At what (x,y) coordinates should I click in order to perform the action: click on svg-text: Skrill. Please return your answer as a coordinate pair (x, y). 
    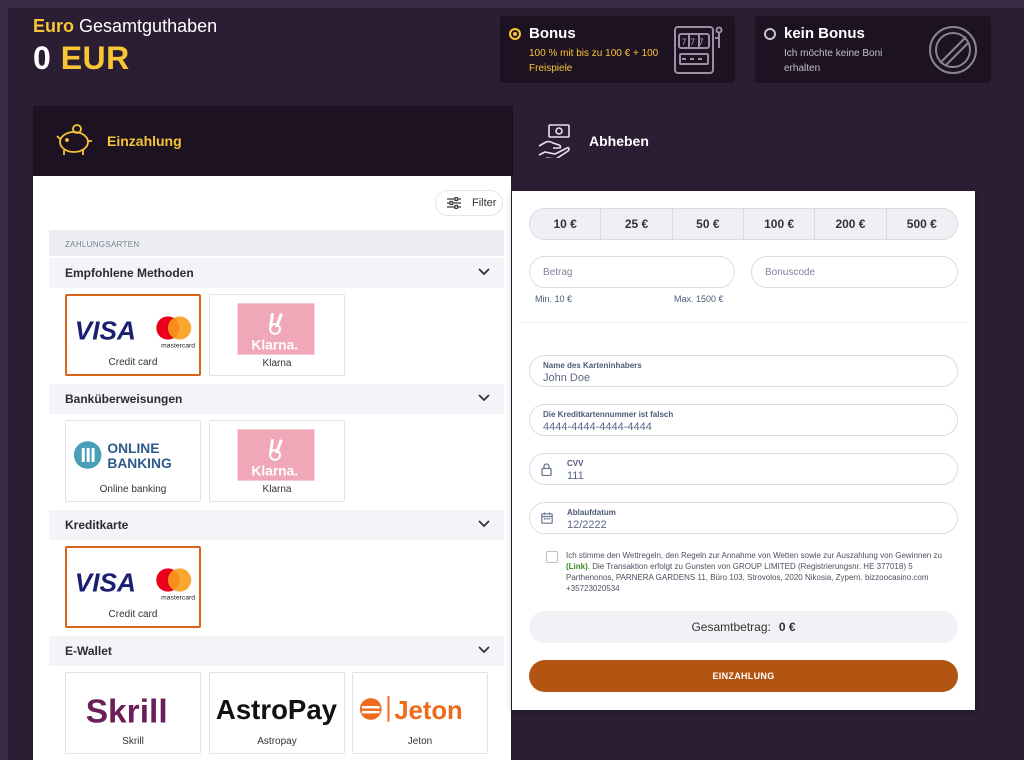
    Looking at the image, I should click on (127, 712).